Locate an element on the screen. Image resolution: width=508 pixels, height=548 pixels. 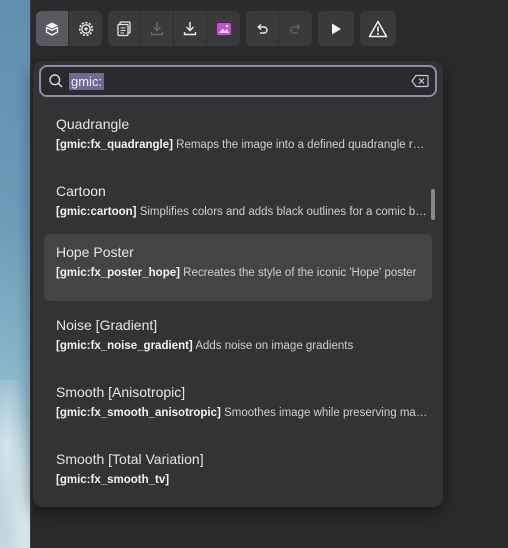
item-command: [gmic:fx_poster_hope] is located at coordinates (118, 273).